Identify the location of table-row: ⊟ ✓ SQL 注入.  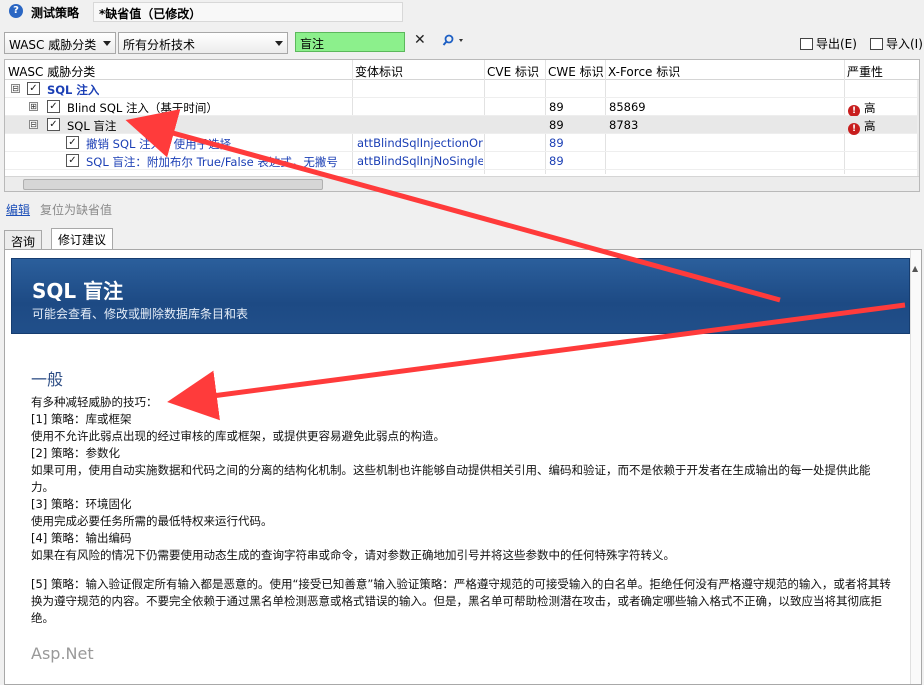
(462, 89).